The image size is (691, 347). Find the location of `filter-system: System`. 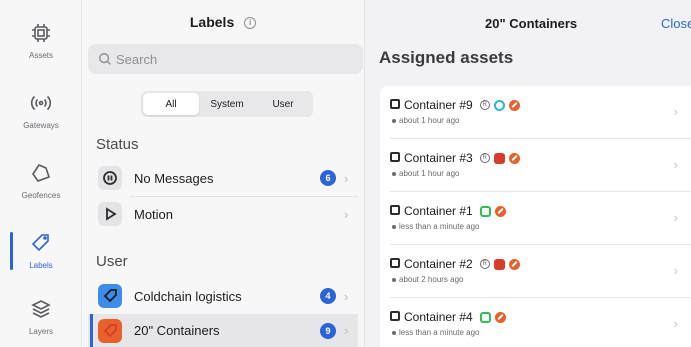

filter-system: System is located at coordinates (227, 104).